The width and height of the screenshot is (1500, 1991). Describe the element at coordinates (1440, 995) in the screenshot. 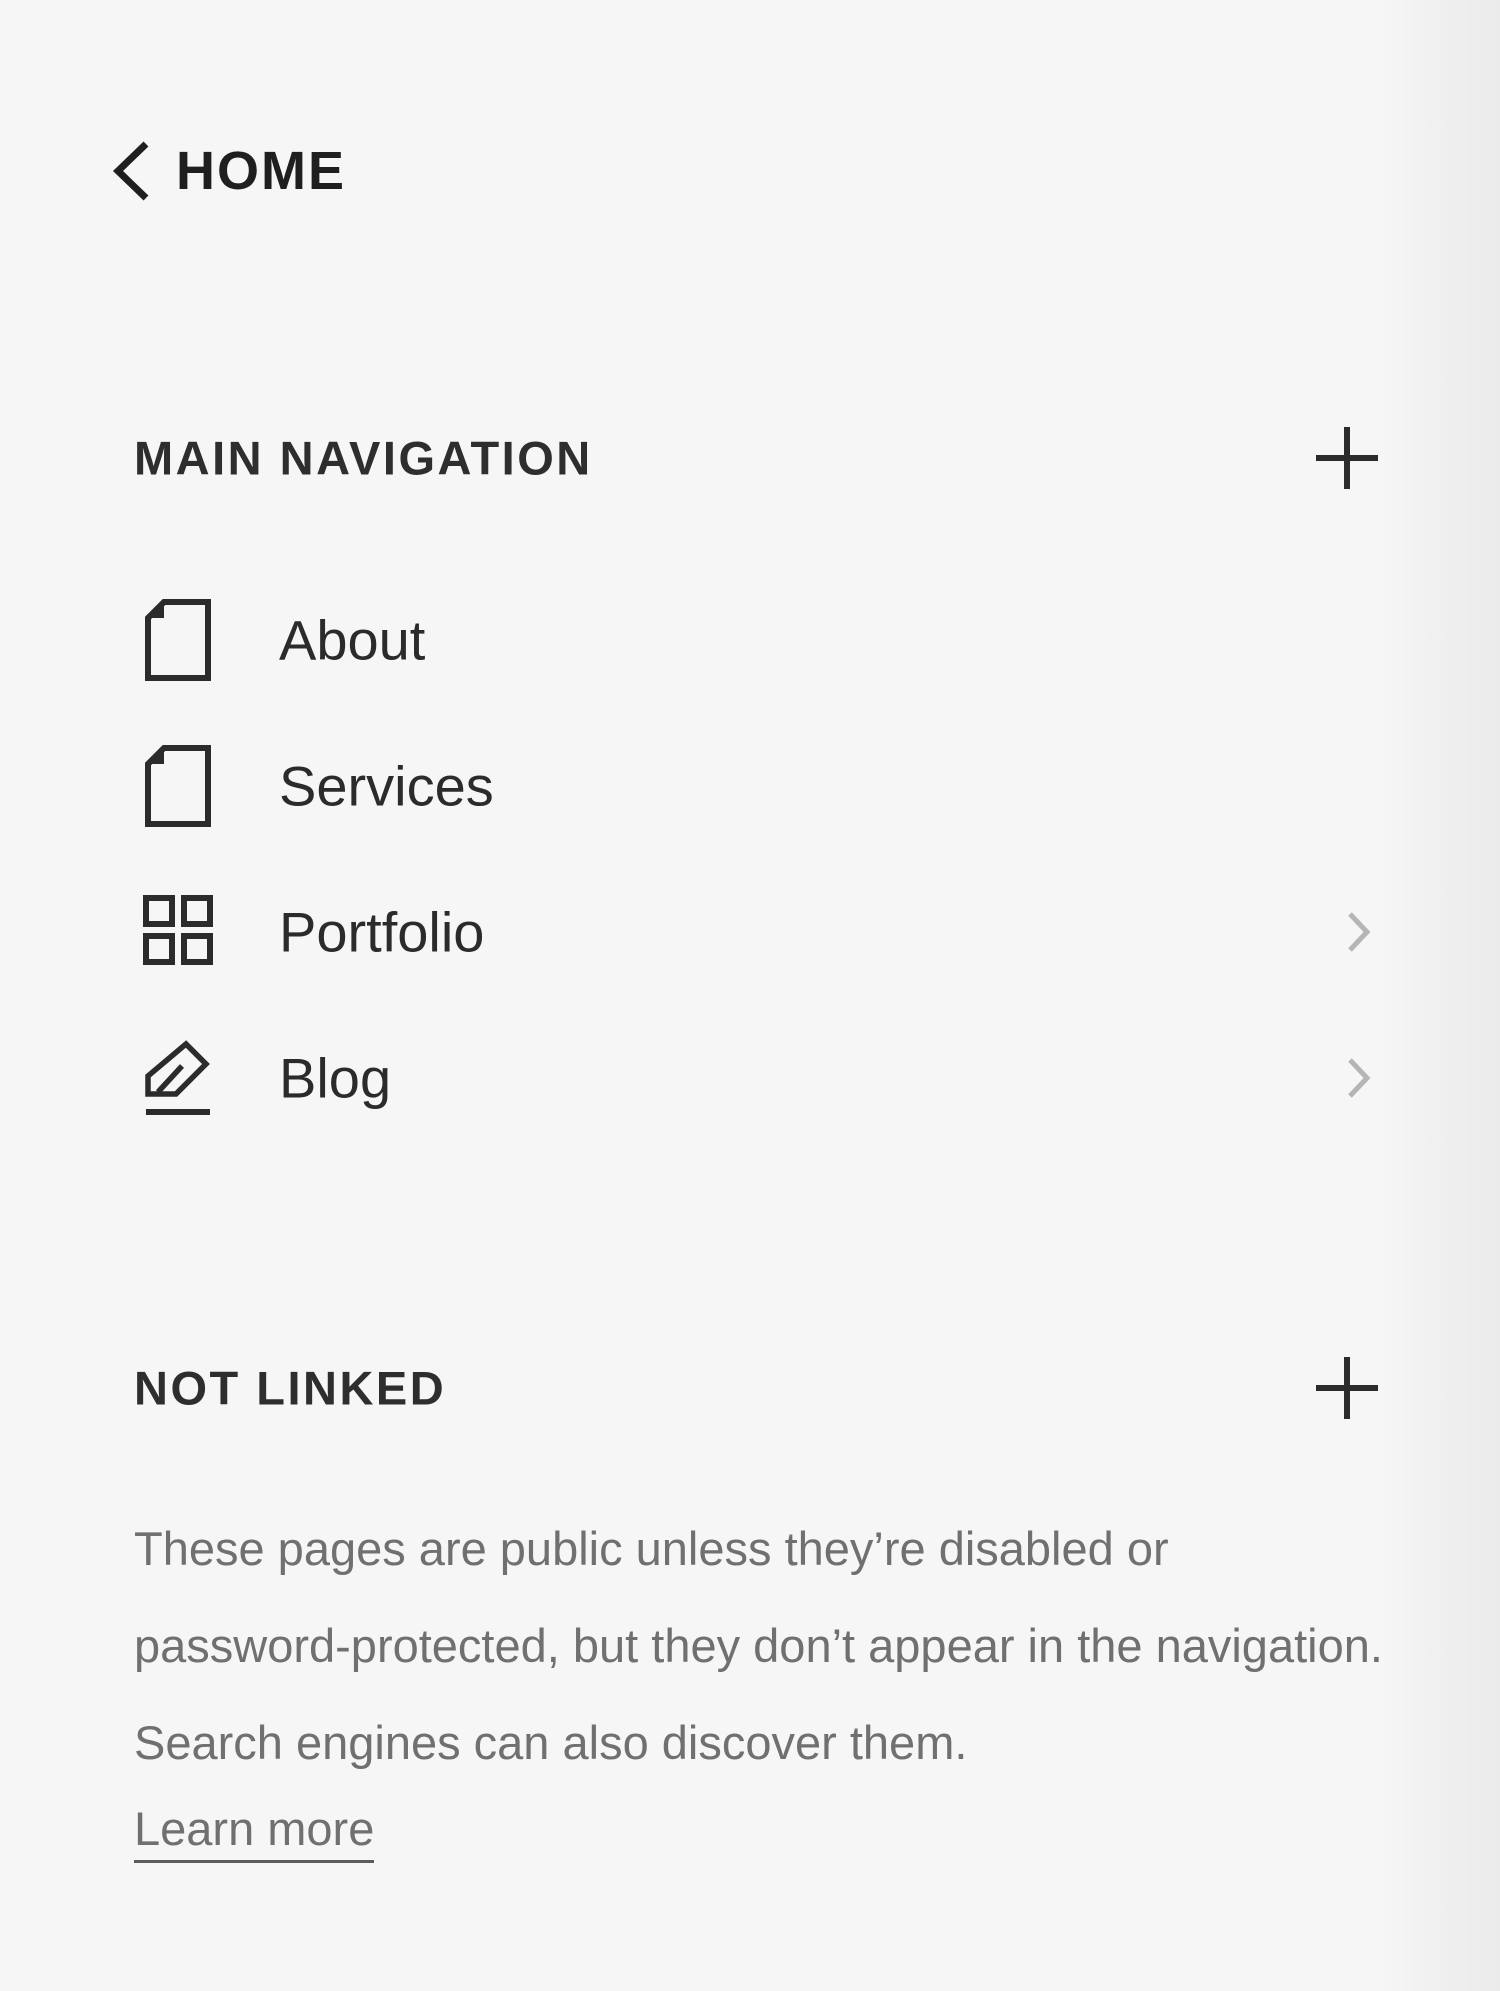

I see `panel-edge-shadow` at that location.